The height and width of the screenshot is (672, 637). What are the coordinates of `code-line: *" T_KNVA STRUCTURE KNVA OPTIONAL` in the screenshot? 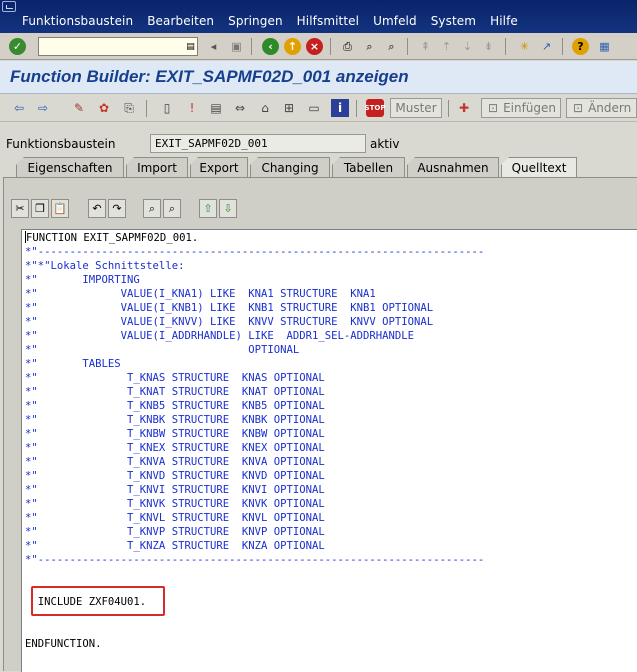 It's located at (175, 462).